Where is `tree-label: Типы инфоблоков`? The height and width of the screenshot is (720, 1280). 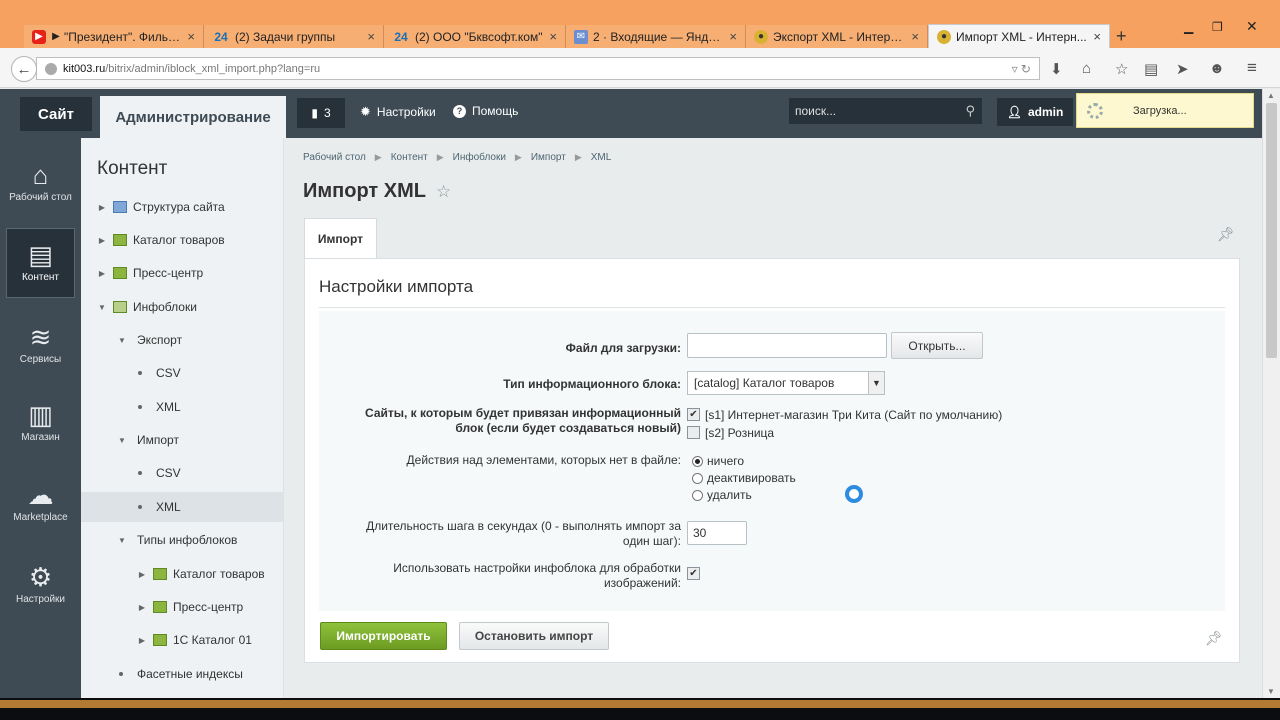
tree-label: Типы инфоблоков is located at coordinates (187, 540).